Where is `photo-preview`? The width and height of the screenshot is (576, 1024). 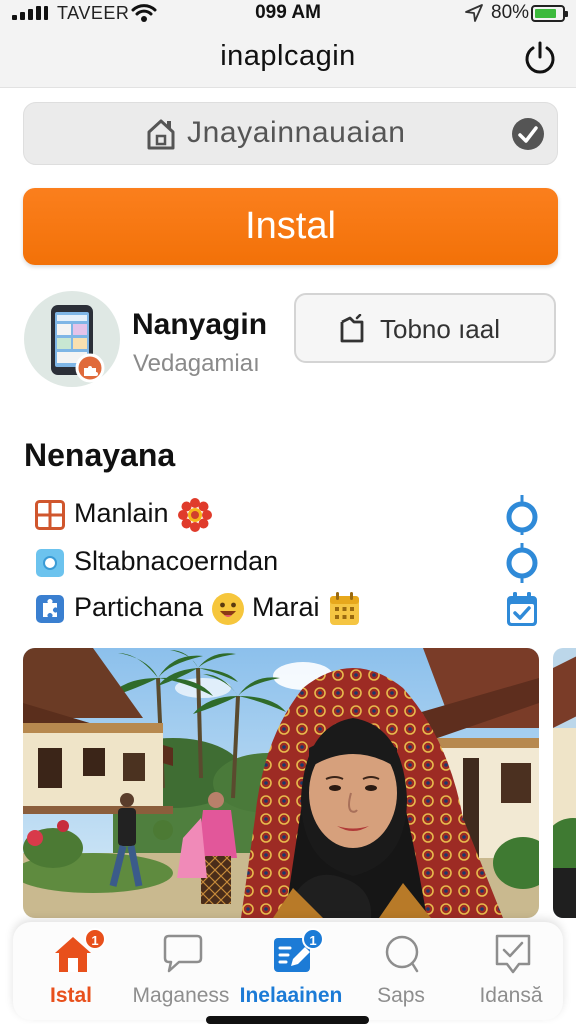 photo-preview is located at coordinates (564, 783).